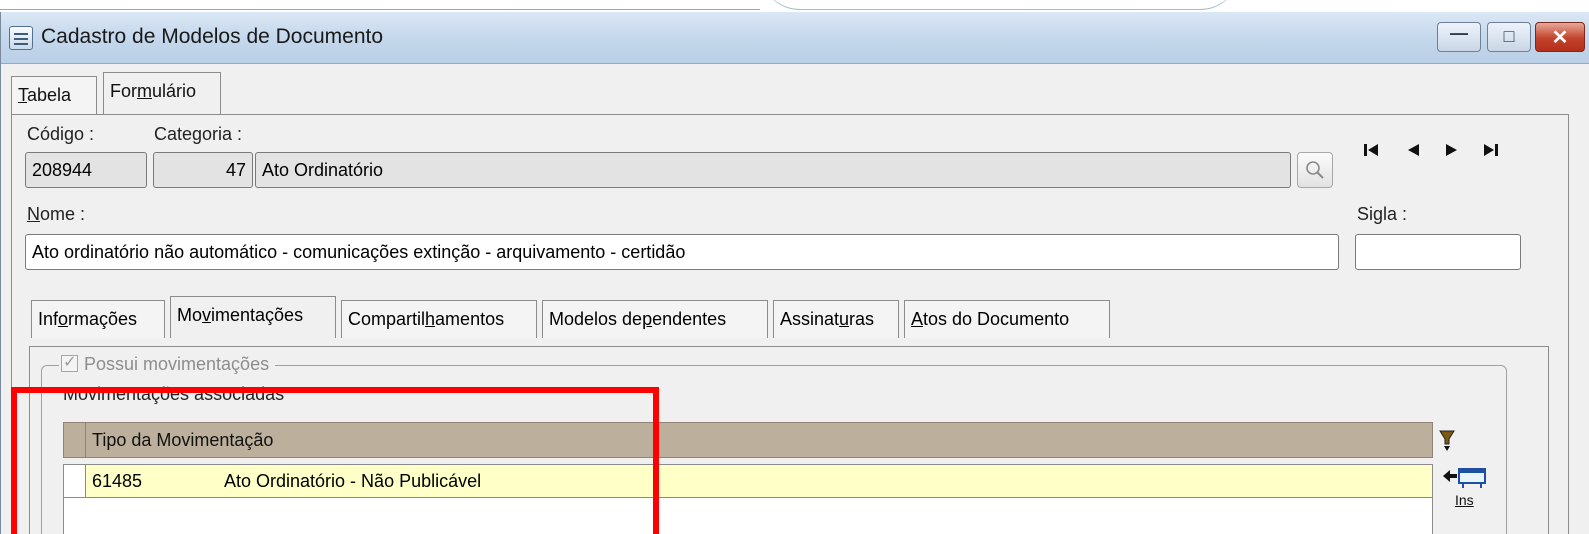 The height and width of the screenshot is (534, 1589). I want to click on maximize-button: □, so click(1509, 37).